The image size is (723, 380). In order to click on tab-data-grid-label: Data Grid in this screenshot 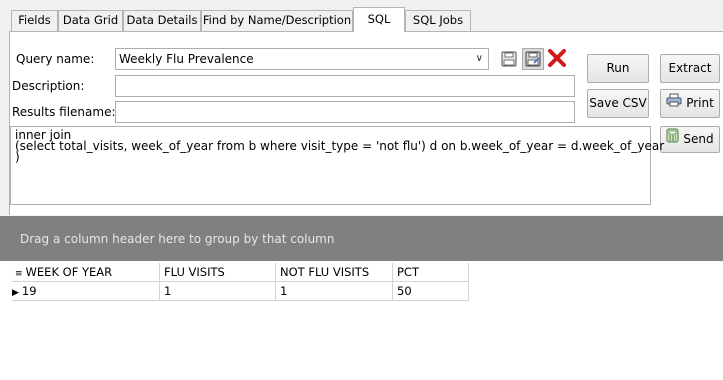, I will do `click(90, 20)`.